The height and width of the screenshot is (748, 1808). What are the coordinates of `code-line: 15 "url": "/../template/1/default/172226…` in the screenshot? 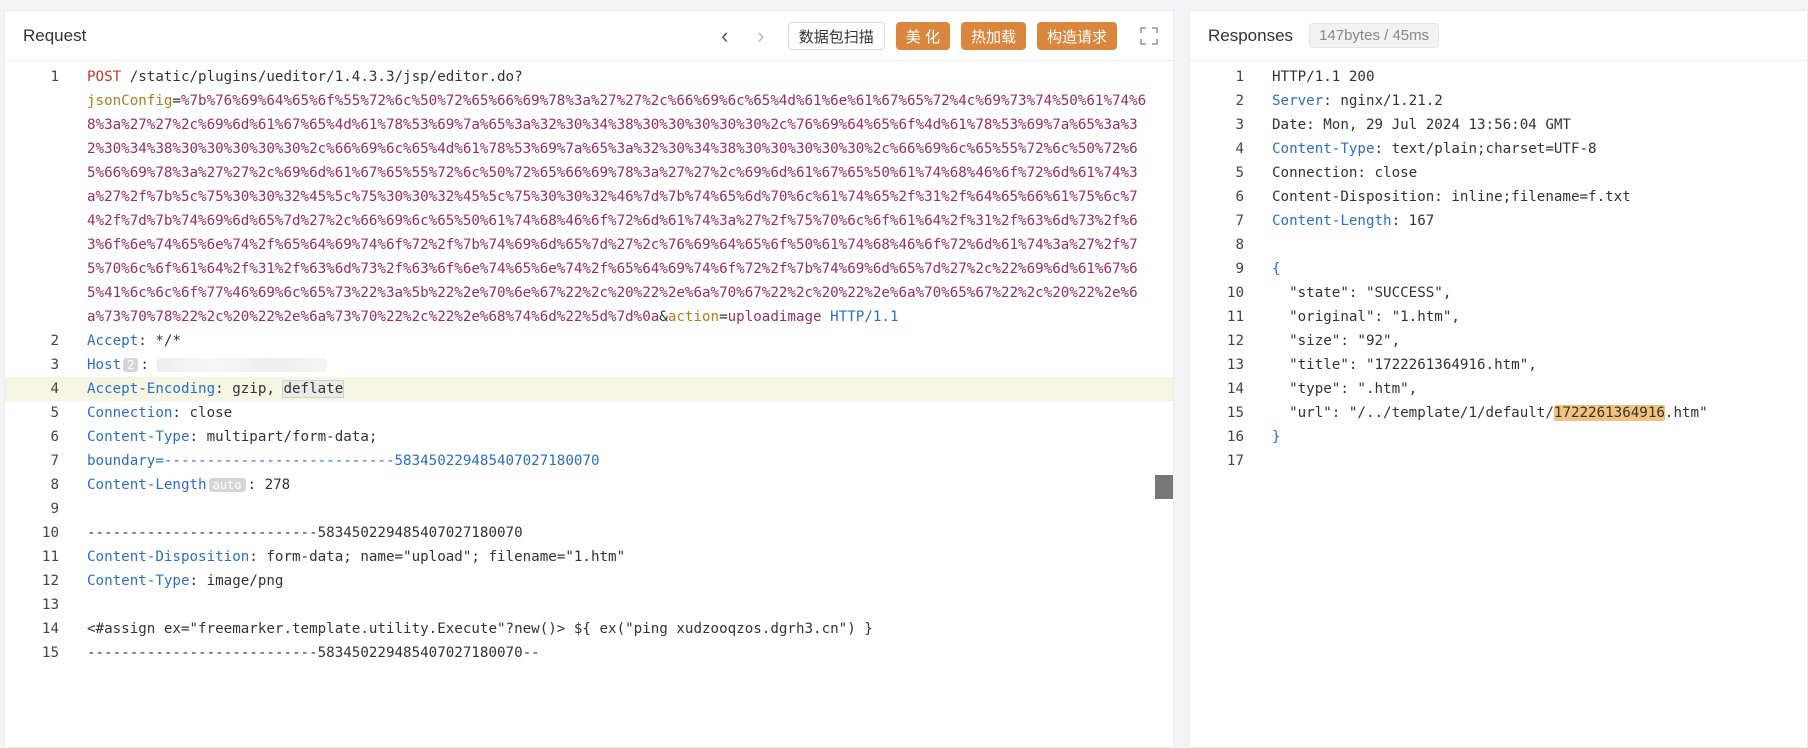 It's located at (1498, 413).